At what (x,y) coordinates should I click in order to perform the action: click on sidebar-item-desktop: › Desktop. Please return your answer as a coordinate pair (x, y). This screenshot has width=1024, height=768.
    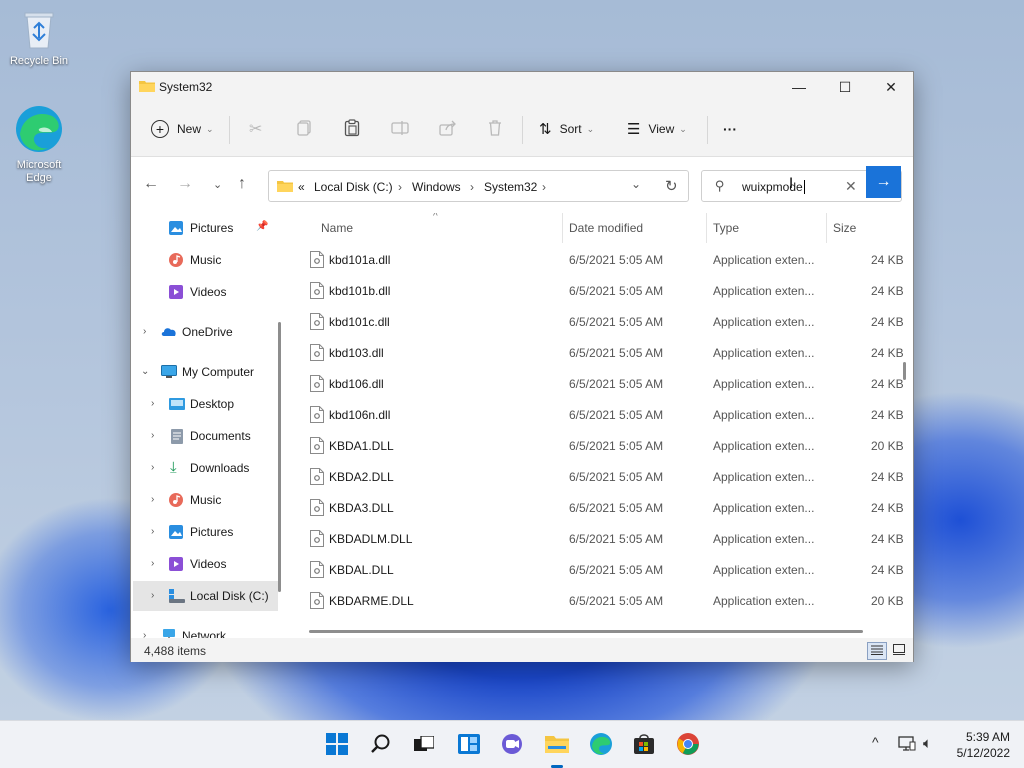
    Looking at the image, I should click on (203, 404).